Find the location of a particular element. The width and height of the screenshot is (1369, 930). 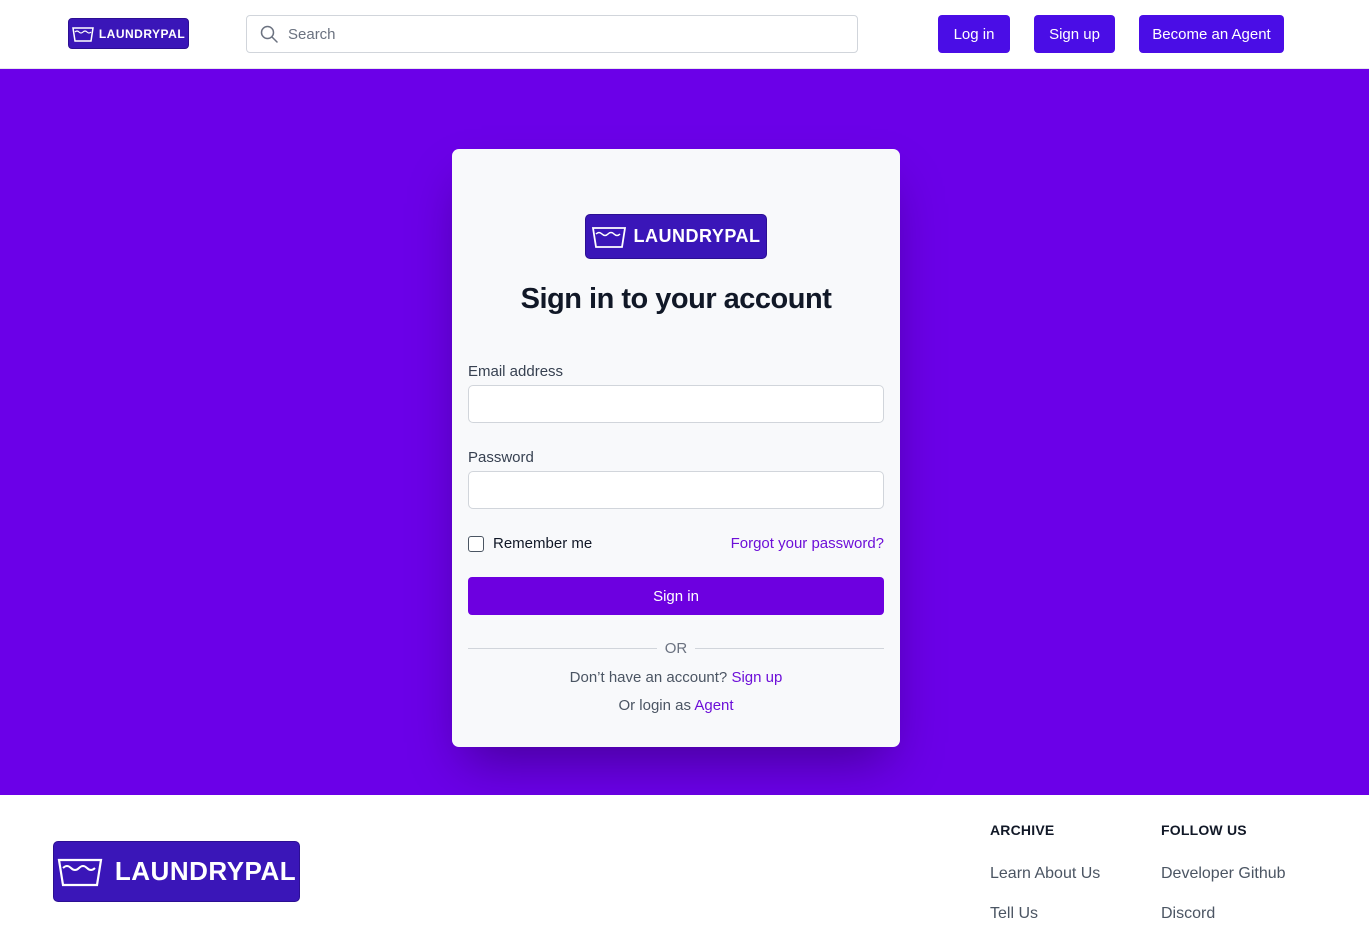

password-field is located at coordinates (676, 490).